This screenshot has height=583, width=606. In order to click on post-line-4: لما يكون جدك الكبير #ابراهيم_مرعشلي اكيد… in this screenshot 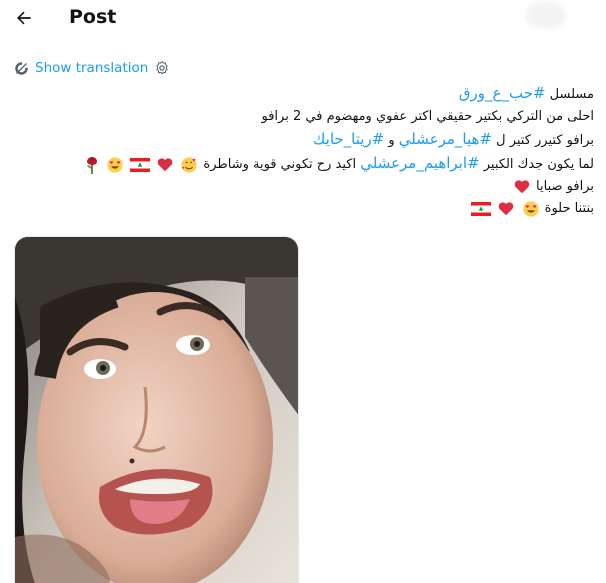, I will do `click(304, 164)`.